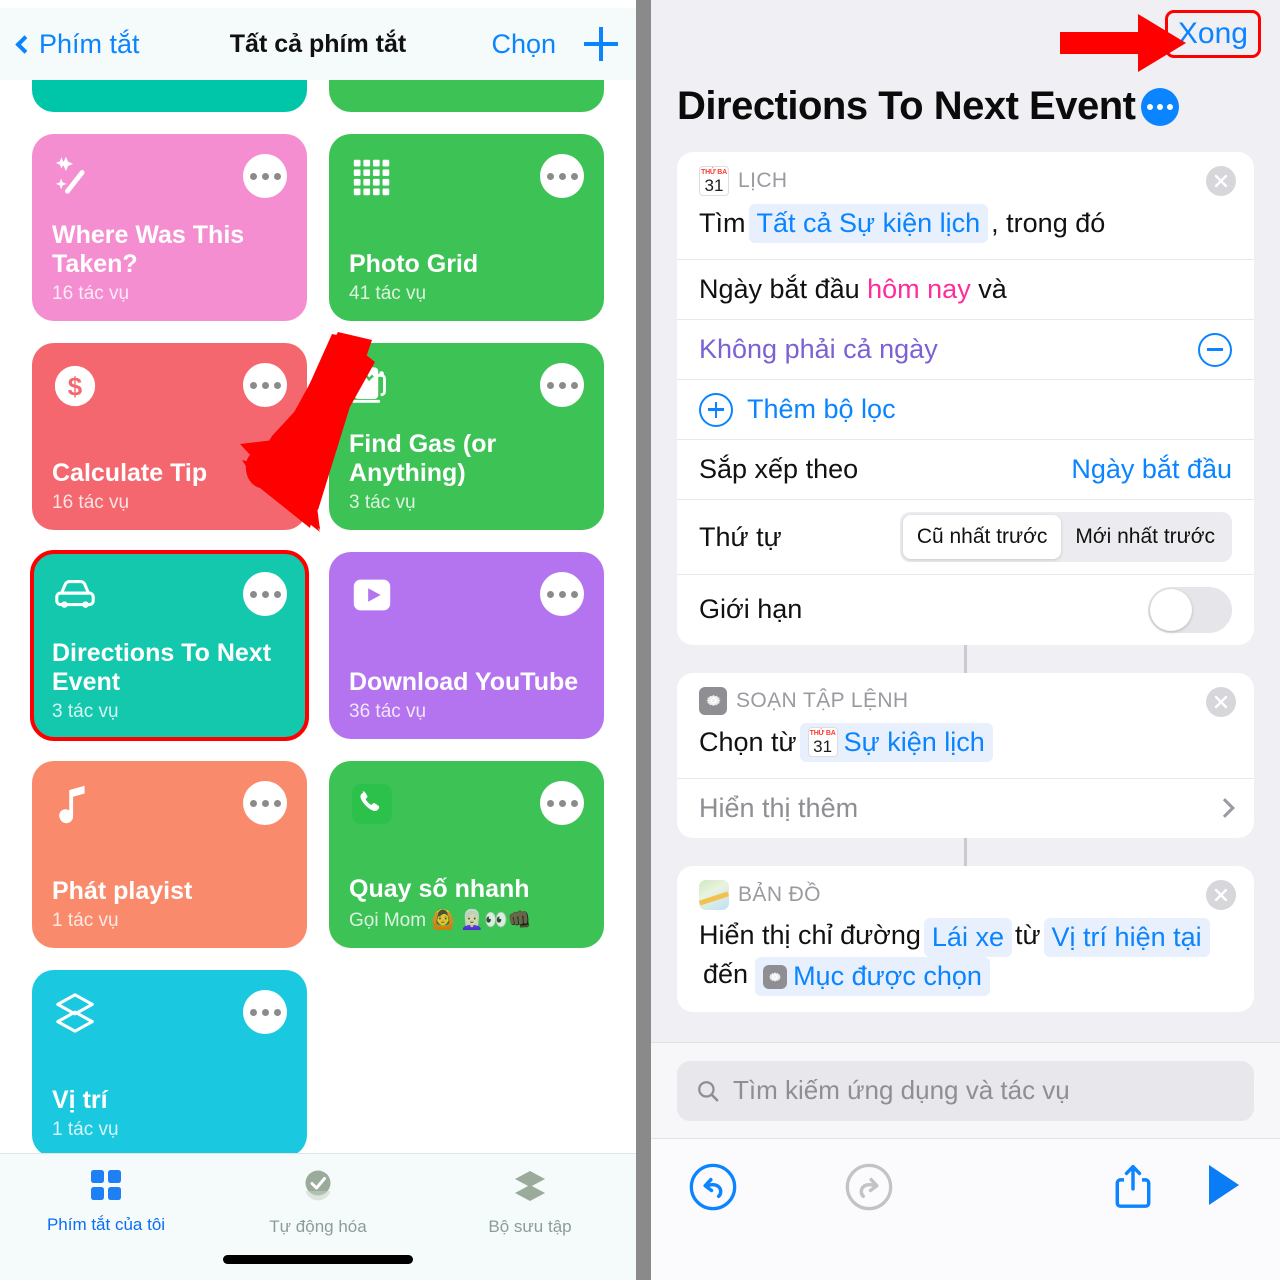  Describe the element at coordinates (821, 409) in the screenshot. I see `add-filter-label: Thêm bộ lọc` at that location.